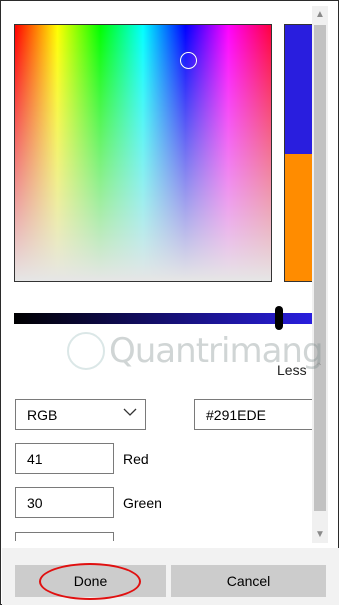 This screenshot has height=605, width=339. What do you see at coordinates (319, 367) in the screenshot?
I see `chevron-up-icon: ⌃` at bounding box center [319, 367].